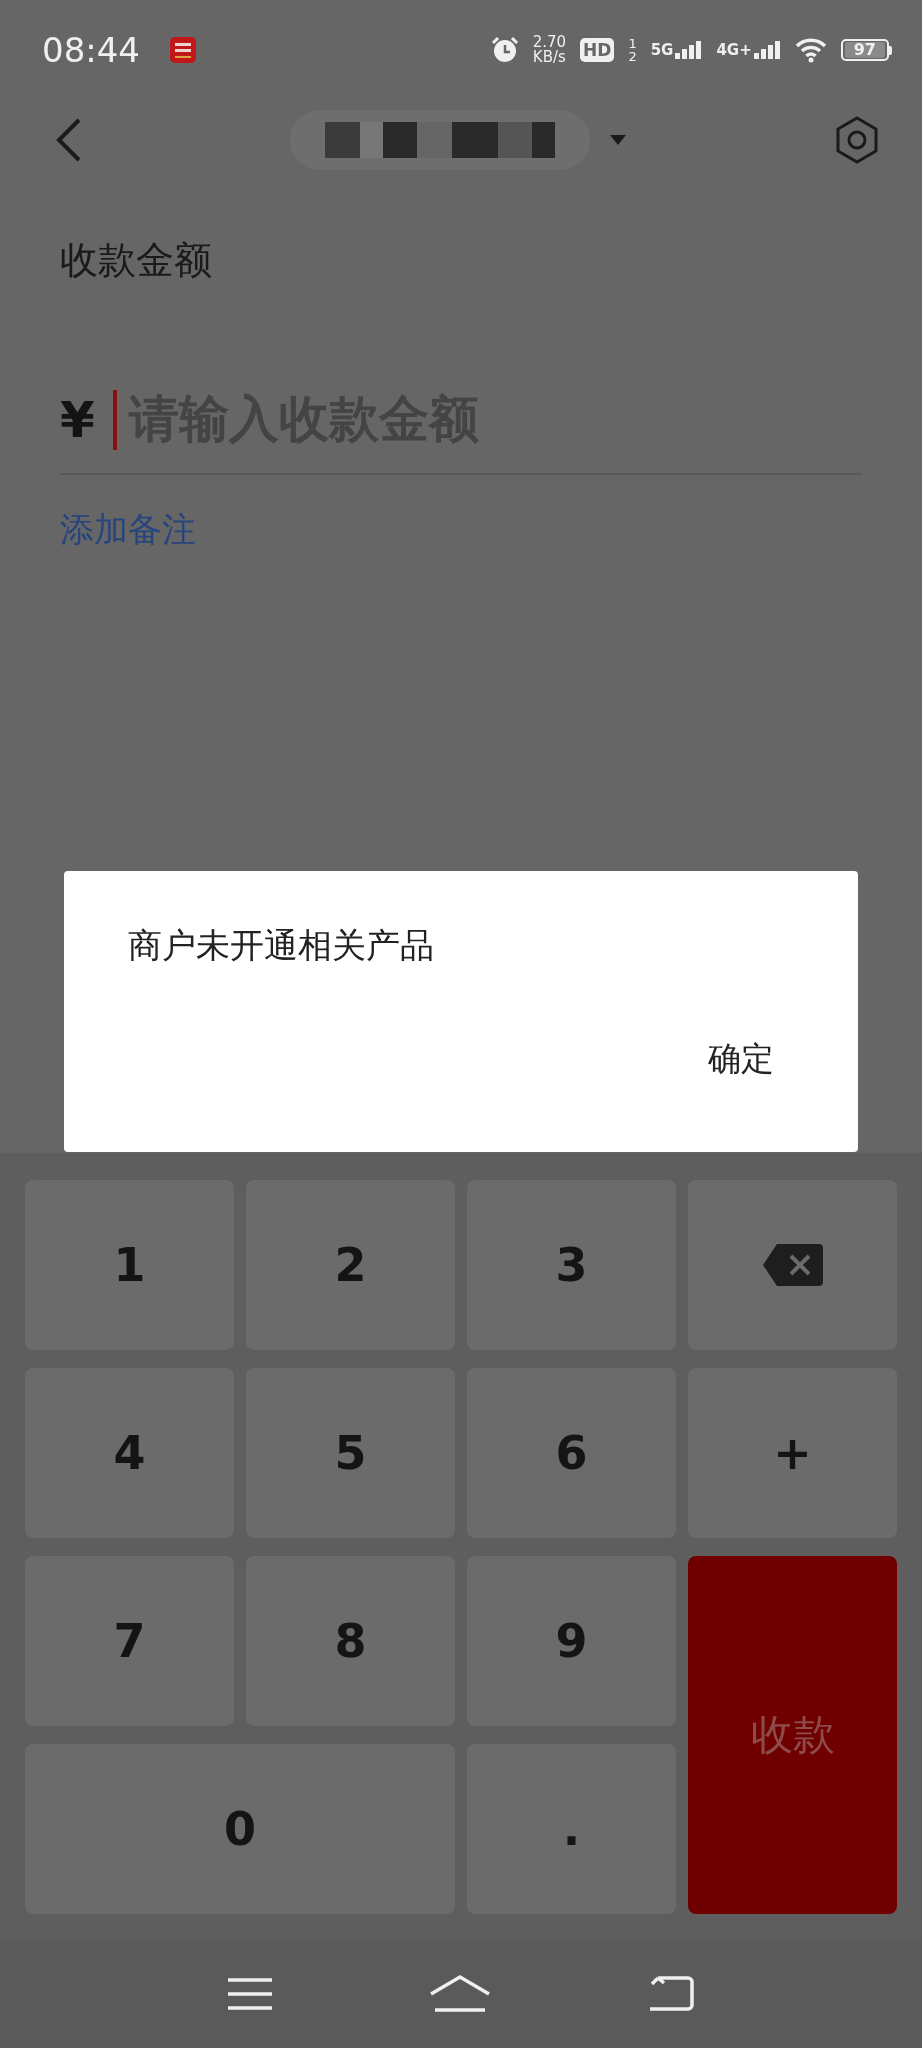 The height and width of the screenshot is (2048, 922). What do you see at coordinates (250, 1994) in the screenshot?
I see `menu-icon` at bounding box center [250, 1994].